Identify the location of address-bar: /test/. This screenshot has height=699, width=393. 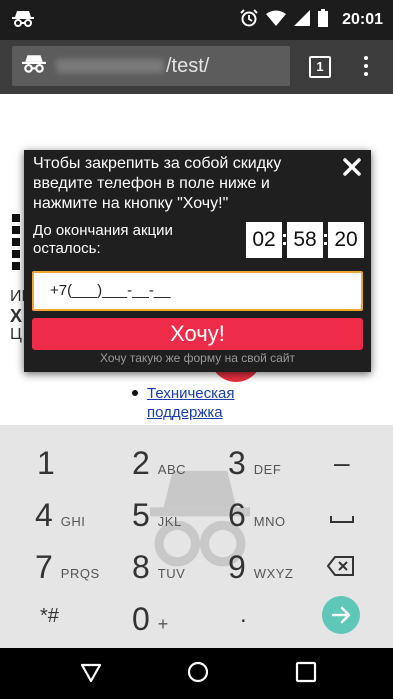
(151, 66).